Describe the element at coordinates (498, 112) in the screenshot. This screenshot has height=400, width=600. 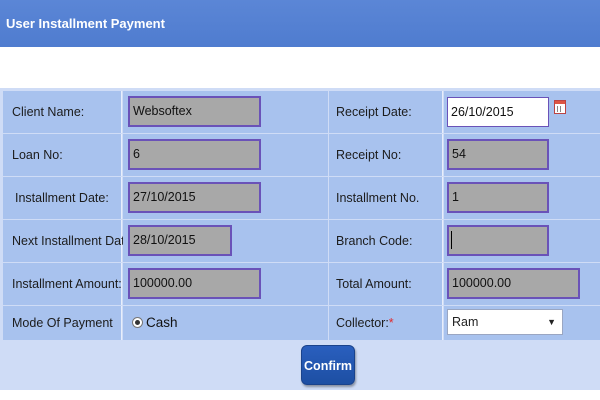
I see `receipt-date-field: 26/10/2015` at that location.